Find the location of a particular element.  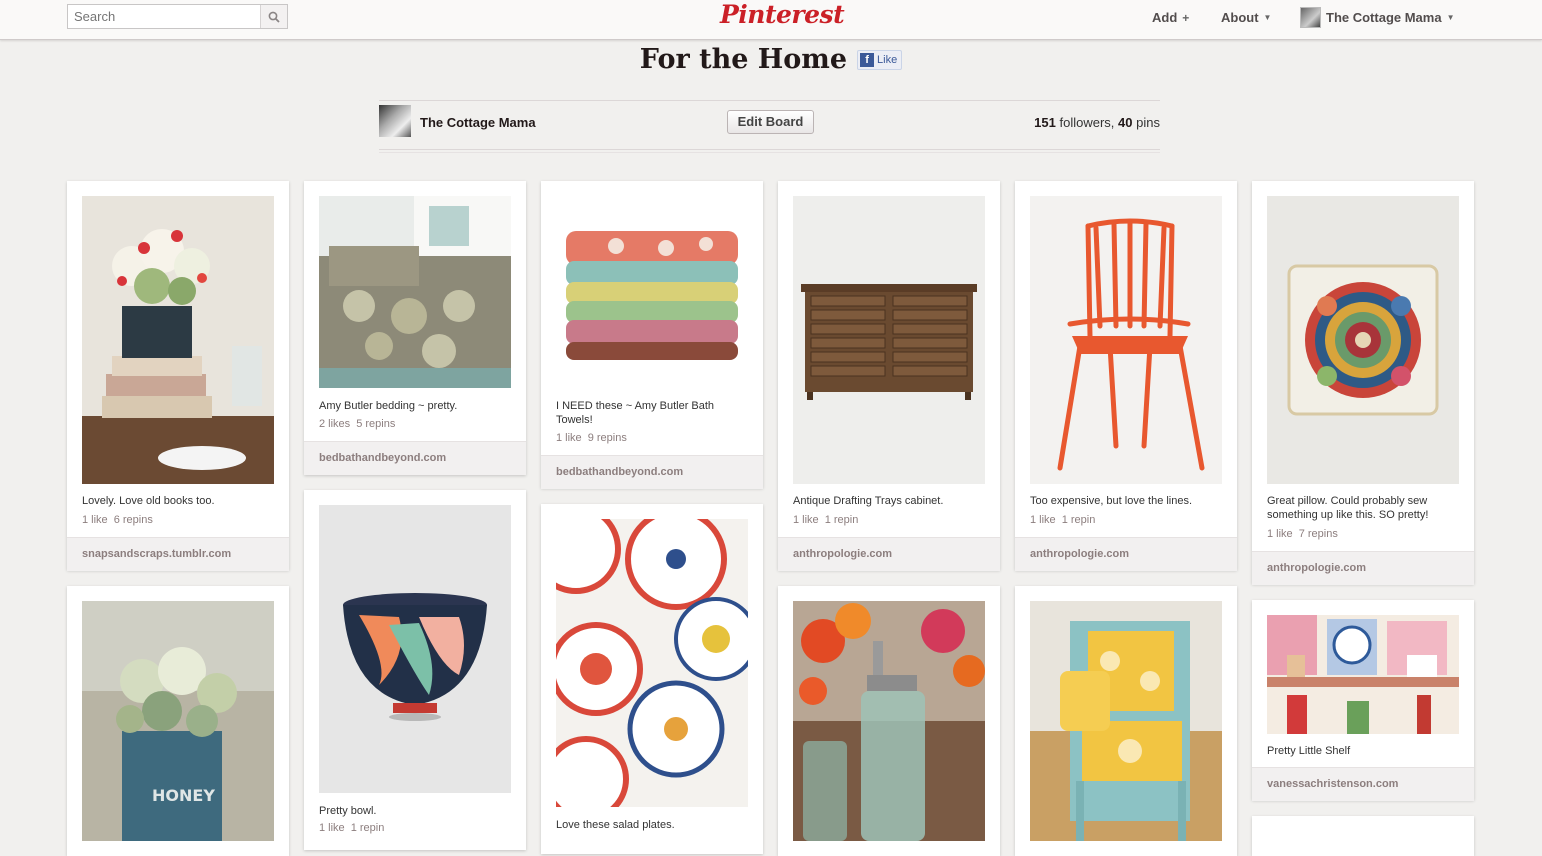

about-menu: About ▼ is located at coordinates (1246, 17).